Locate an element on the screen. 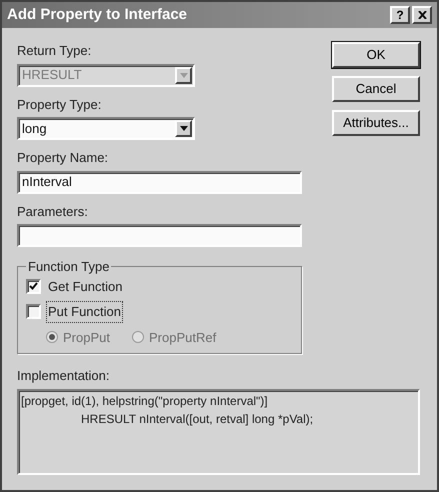  close-icon is located at coordinates (422, 15).